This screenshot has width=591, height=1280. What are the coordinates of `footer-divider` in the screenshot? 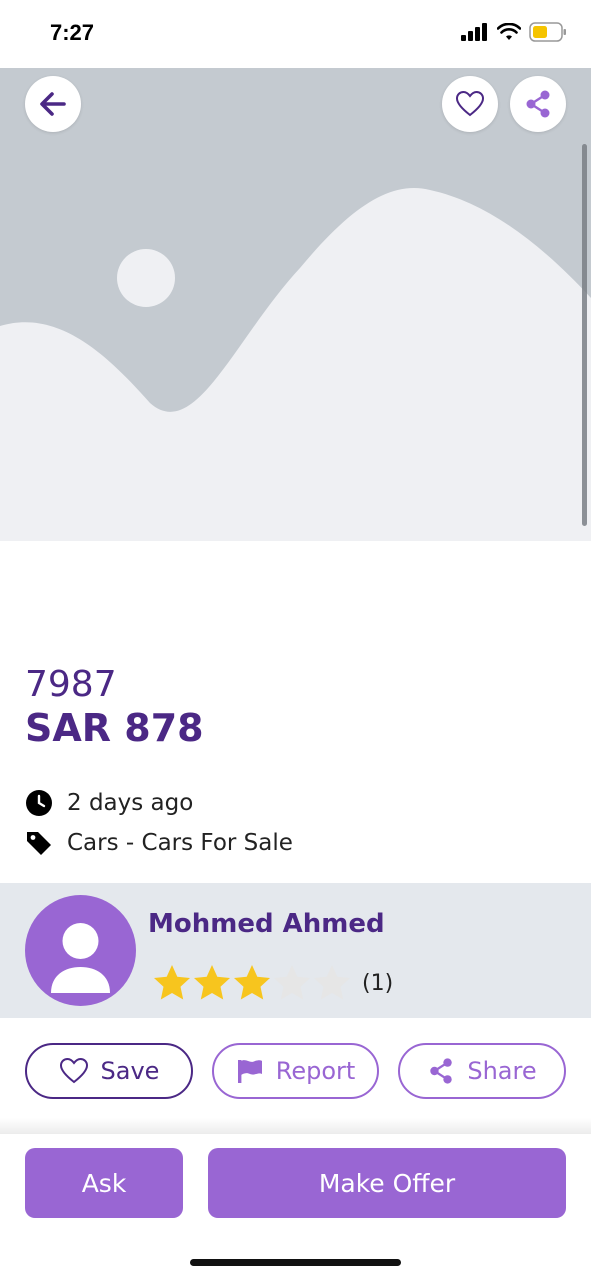 It's located at (295, 1126).